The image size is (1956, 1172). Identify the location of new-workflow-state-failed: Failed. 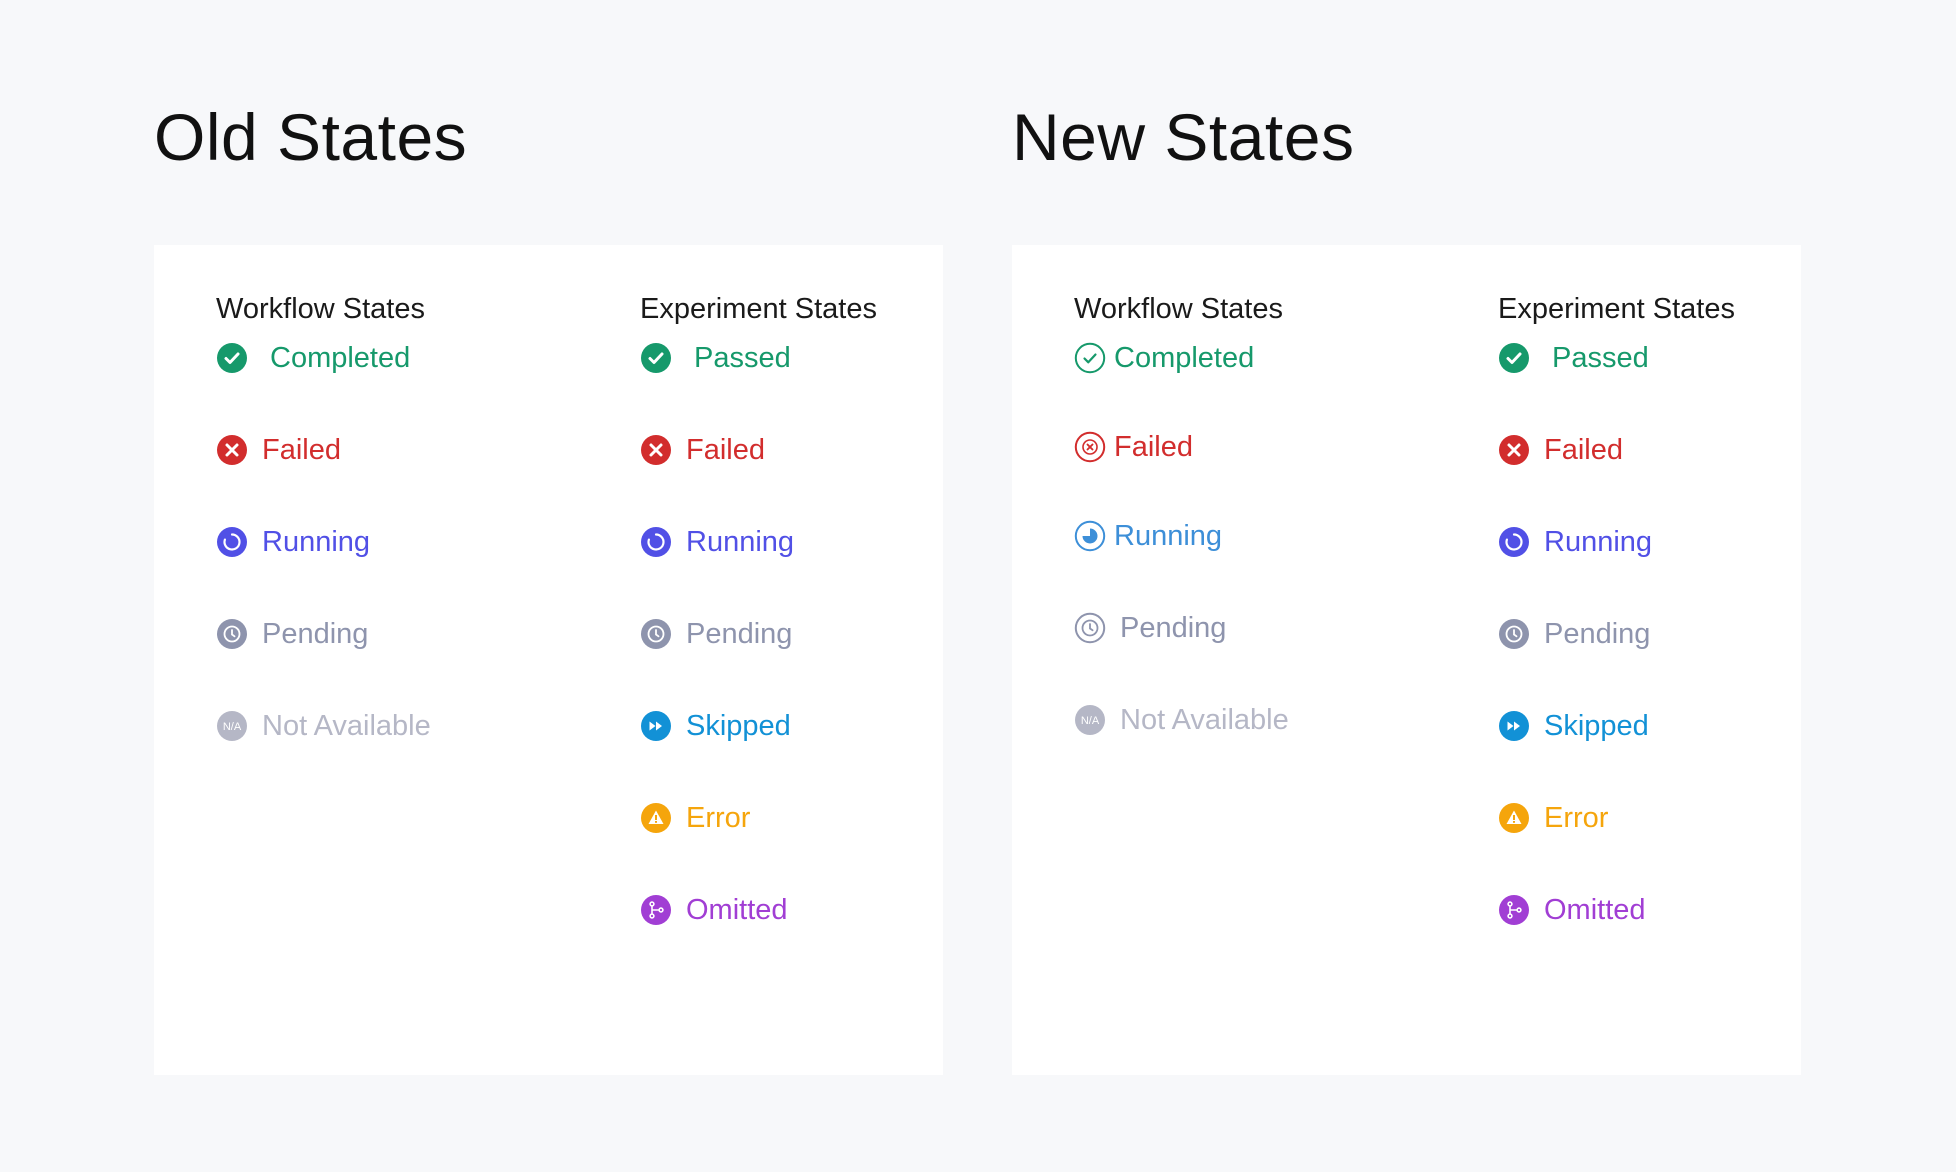
(1133, 447).